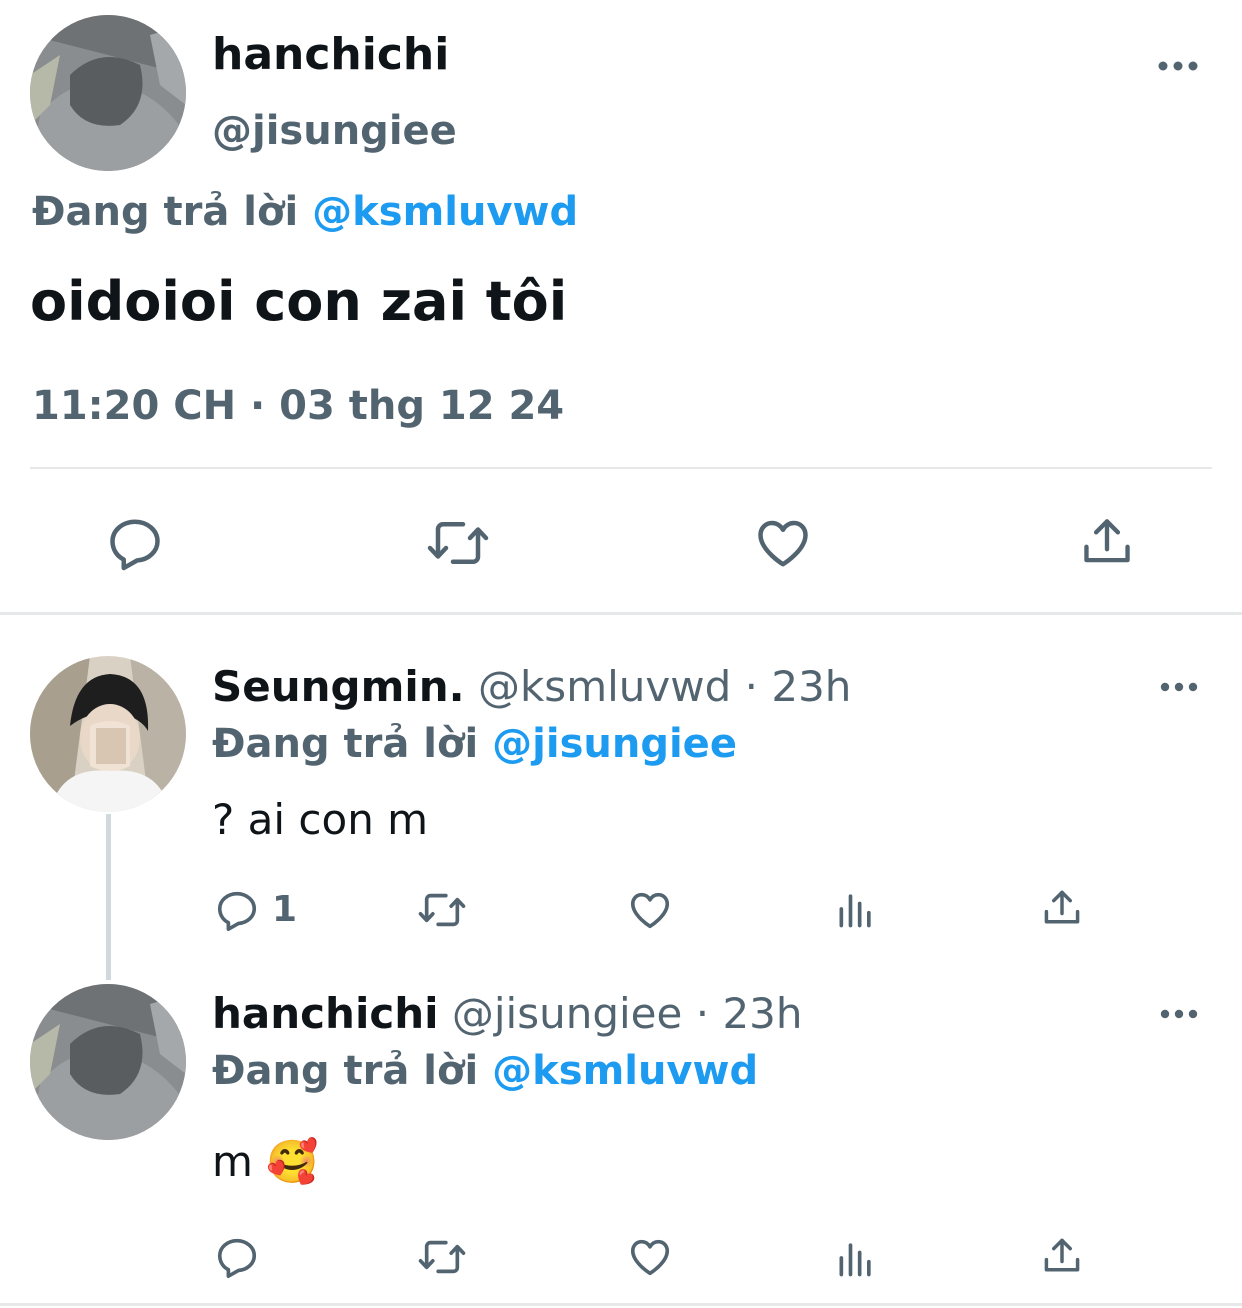  Describe the element at coordinates (285, 909) in the screenshot. I see `reply-count: 1` at that location.